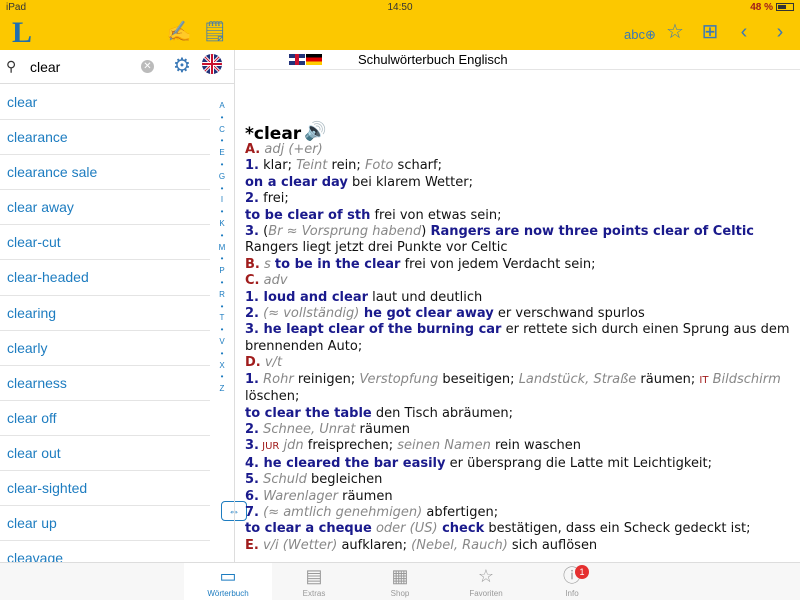  Describe the element at coordinates (617, 529) in the screenshot. I see `translation-text: bestätigen, dass ein Scheck gedeckt ist;` at that location.